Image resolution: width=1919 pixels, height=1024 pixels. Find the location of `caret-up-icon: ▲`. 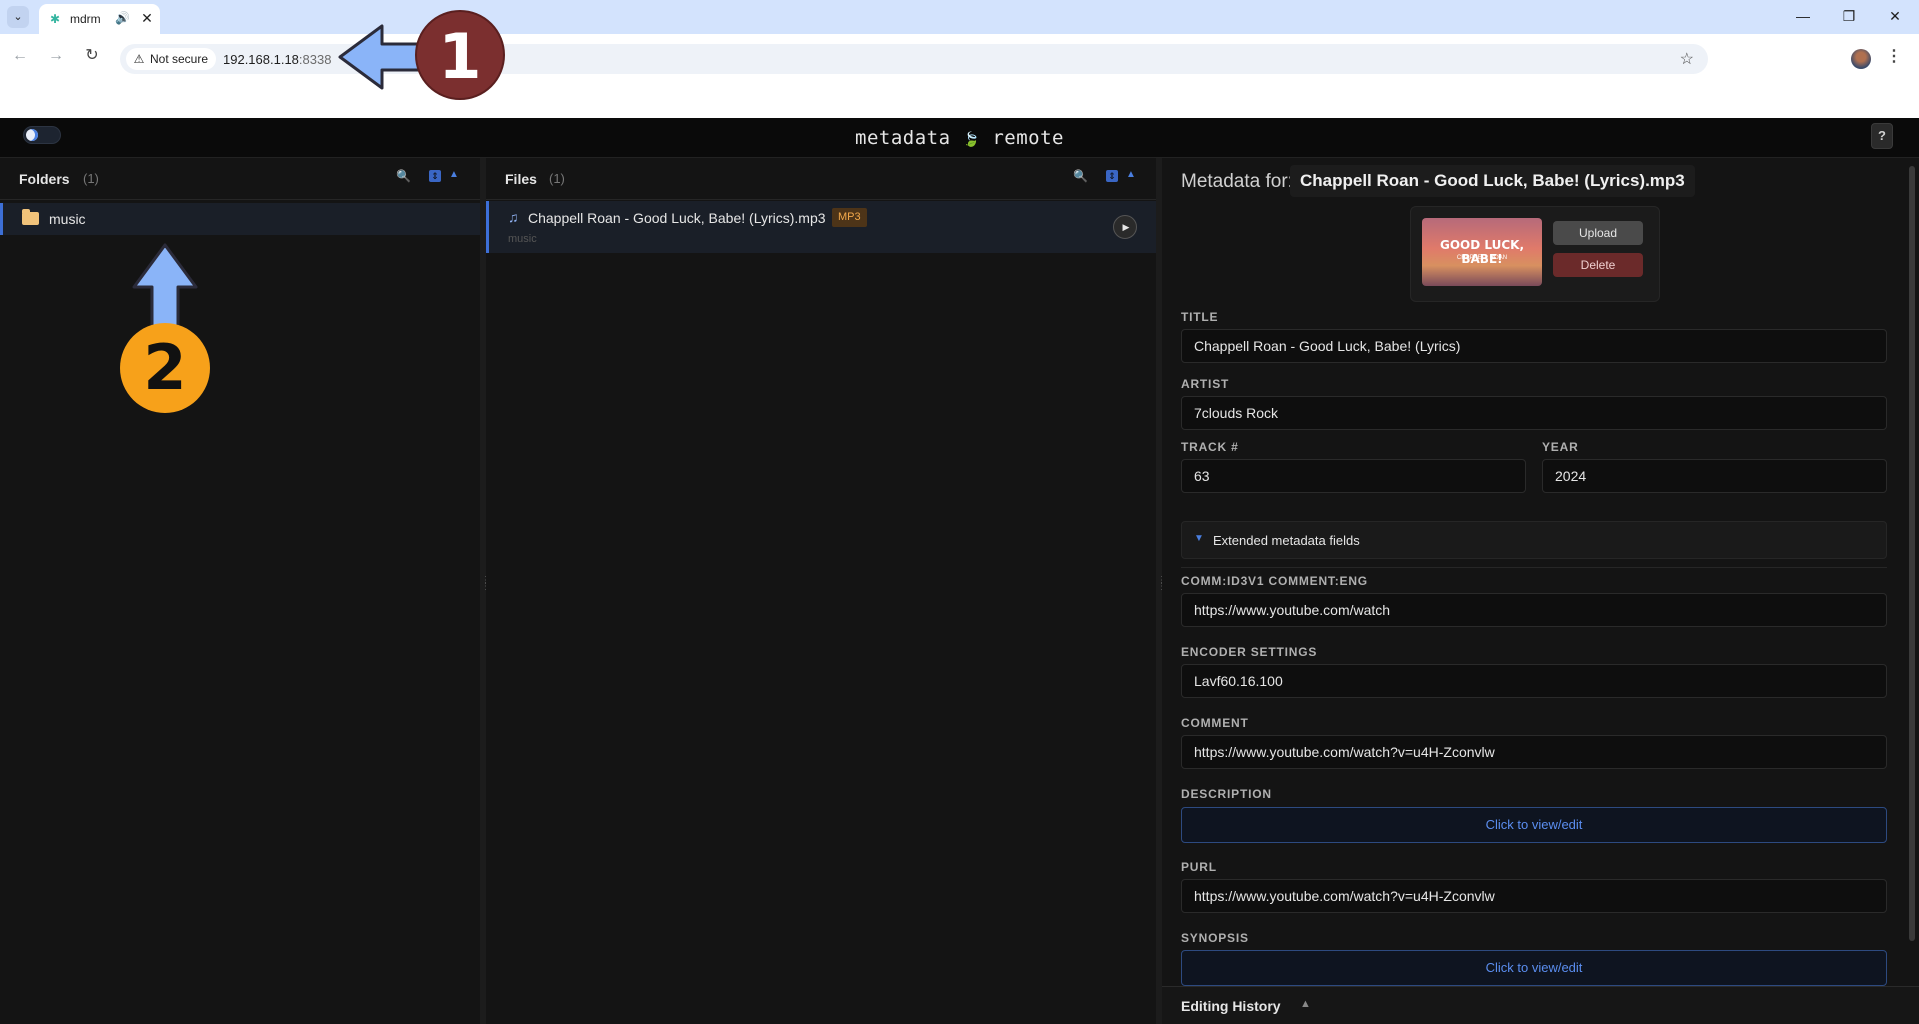

caret-up-icon: ▲ is located at coordinates (1305, 1004).